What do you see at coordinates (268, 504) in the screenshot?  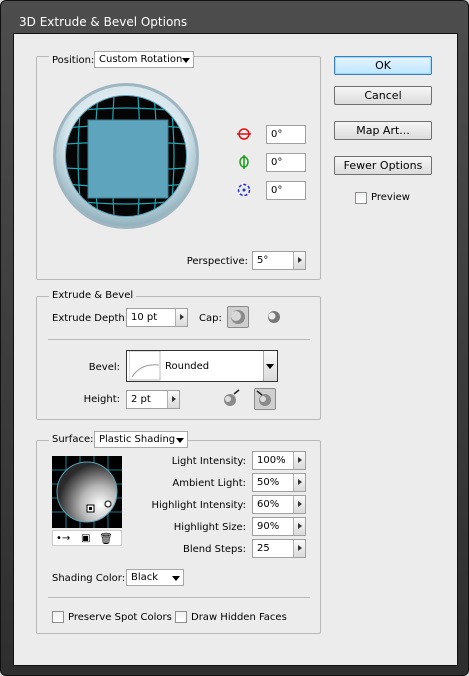 I see `highlight-intensity-value: 60%` at bounding box center [268, 504].